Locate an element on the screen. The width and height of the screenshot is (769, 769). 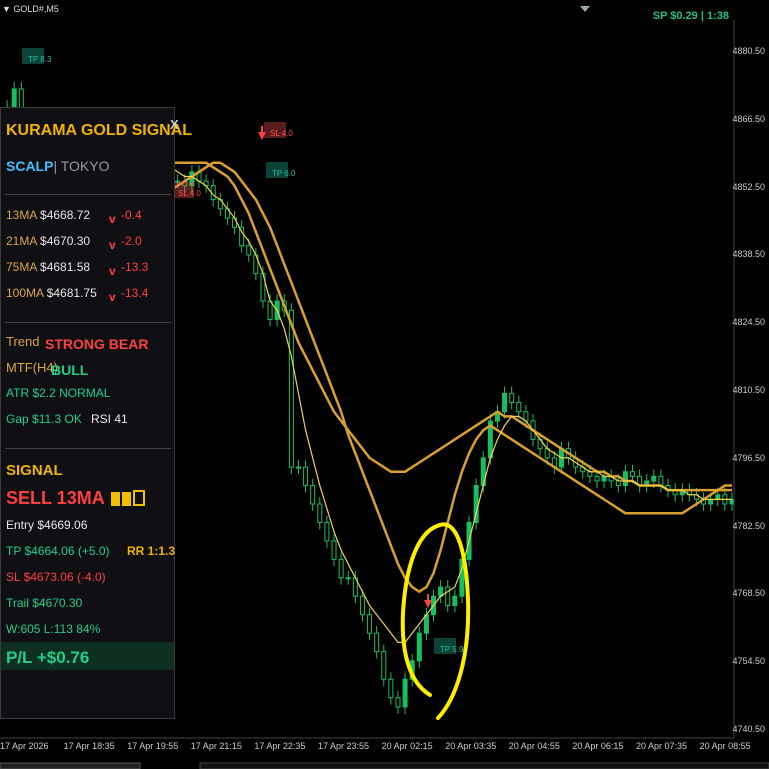
y-tick-label: 4880.50 is located at coordinates (748, 51).